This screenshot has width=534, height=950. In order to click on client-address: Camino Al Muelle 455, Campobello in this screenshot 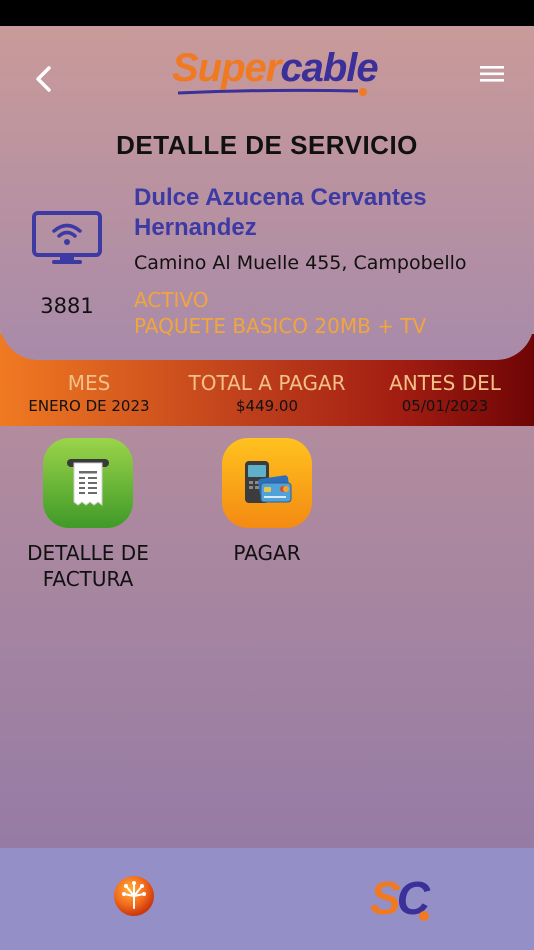, I will do `click(300, 263)`.